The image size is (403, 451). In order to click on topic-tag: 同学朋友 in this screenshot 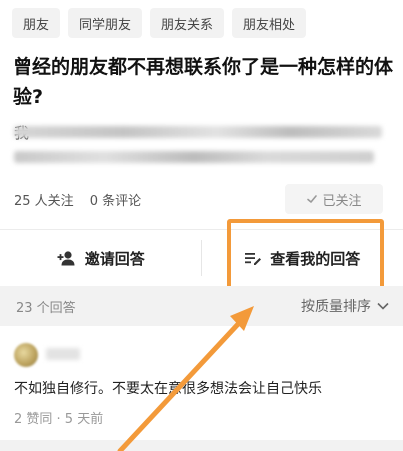, I will do `click(105, 23)`.